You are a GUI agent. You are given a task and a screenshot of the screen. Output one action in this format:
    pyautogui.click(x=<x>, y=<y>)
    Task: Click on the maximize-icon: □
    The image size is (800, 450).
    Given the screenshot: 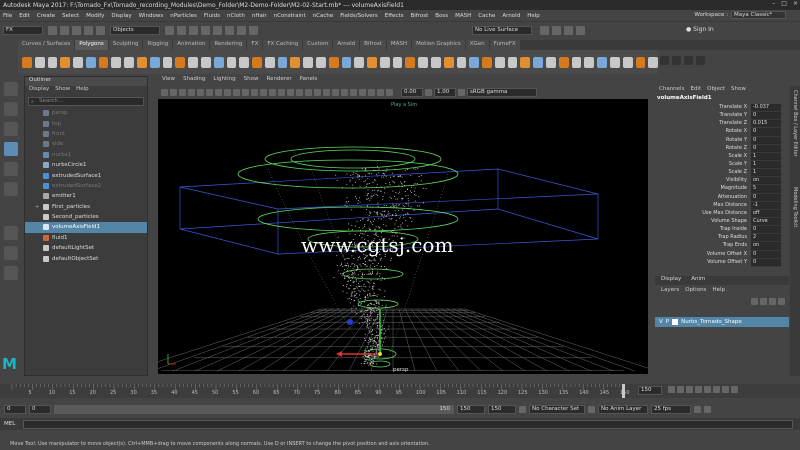 What is the action you would take?
    pyautogui.click(x=784, y=3)
    